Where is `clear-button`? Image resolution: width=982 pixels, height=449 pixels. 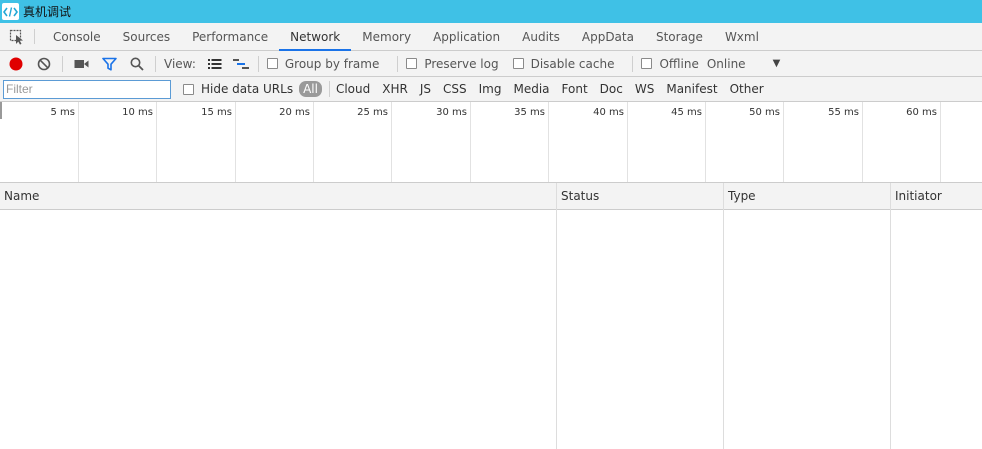
clear-button is located at coordinates (44, 63).